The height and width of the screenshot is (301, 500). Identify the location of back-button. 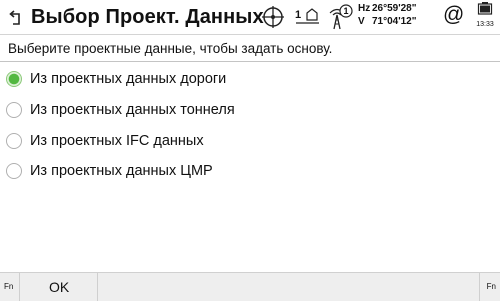
(14, 17).